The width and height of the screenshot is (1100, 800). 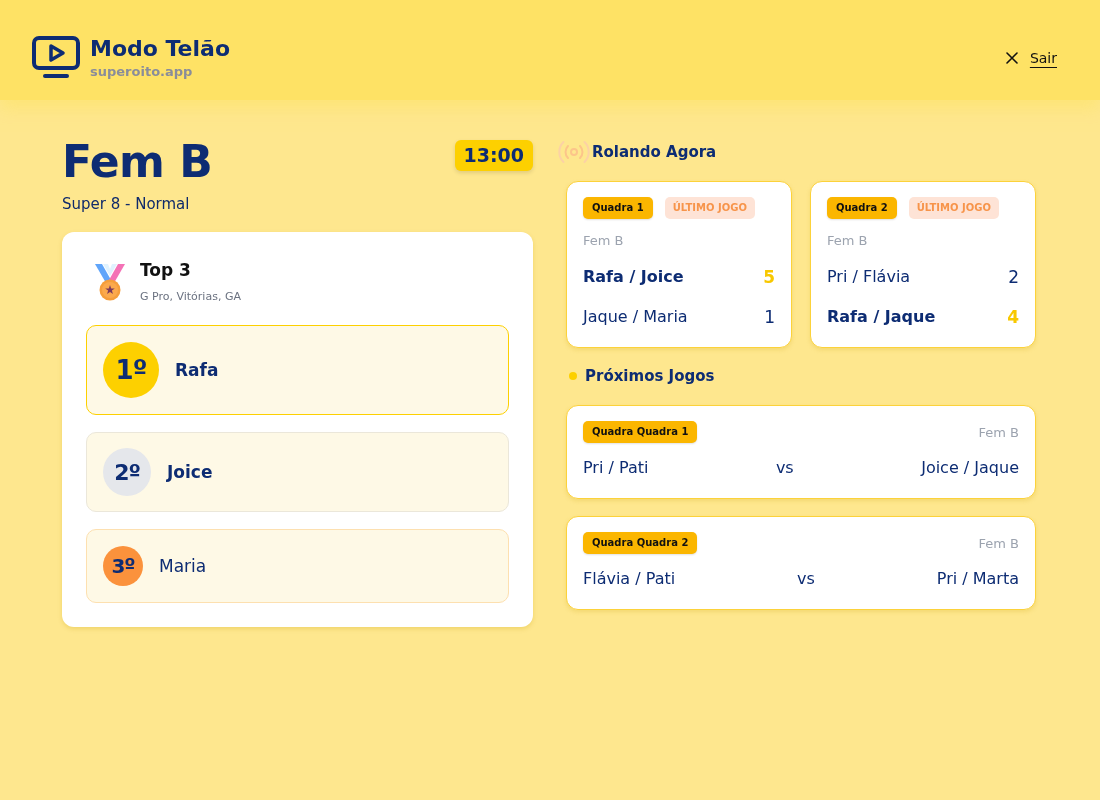 I want to click on team-name: Pri / Flávia, so click(x=869, y=277).